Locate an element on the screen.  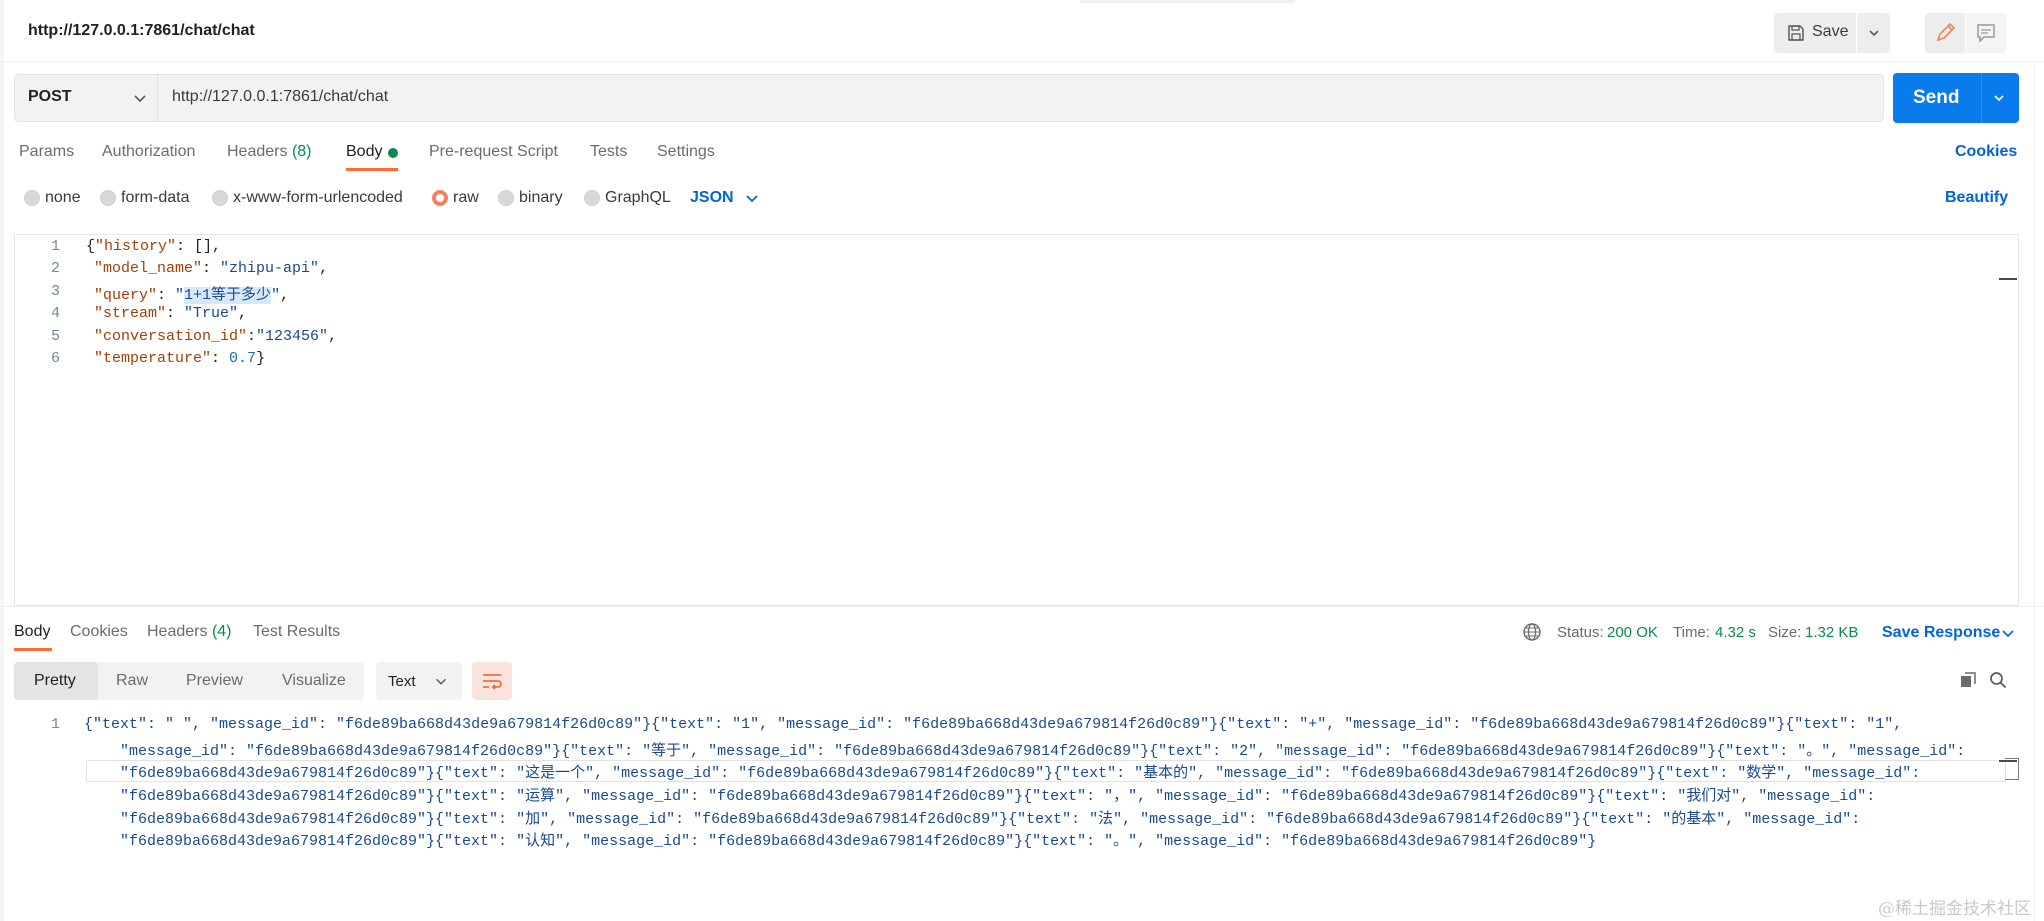
time-value: 4.32 s is located at coordinates (1735, 632).